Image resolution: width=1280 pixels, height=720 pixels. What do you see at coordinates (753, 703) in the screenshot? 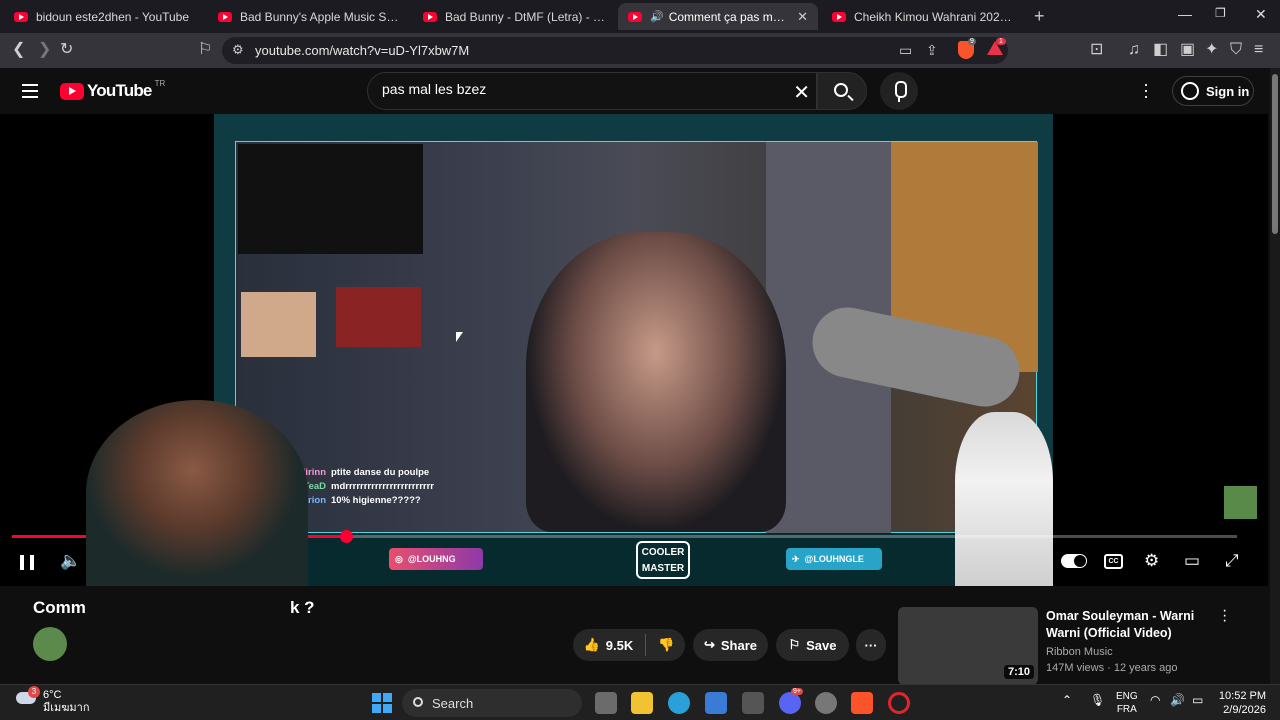
I see `app-icon` at bounding box center [753, 703].